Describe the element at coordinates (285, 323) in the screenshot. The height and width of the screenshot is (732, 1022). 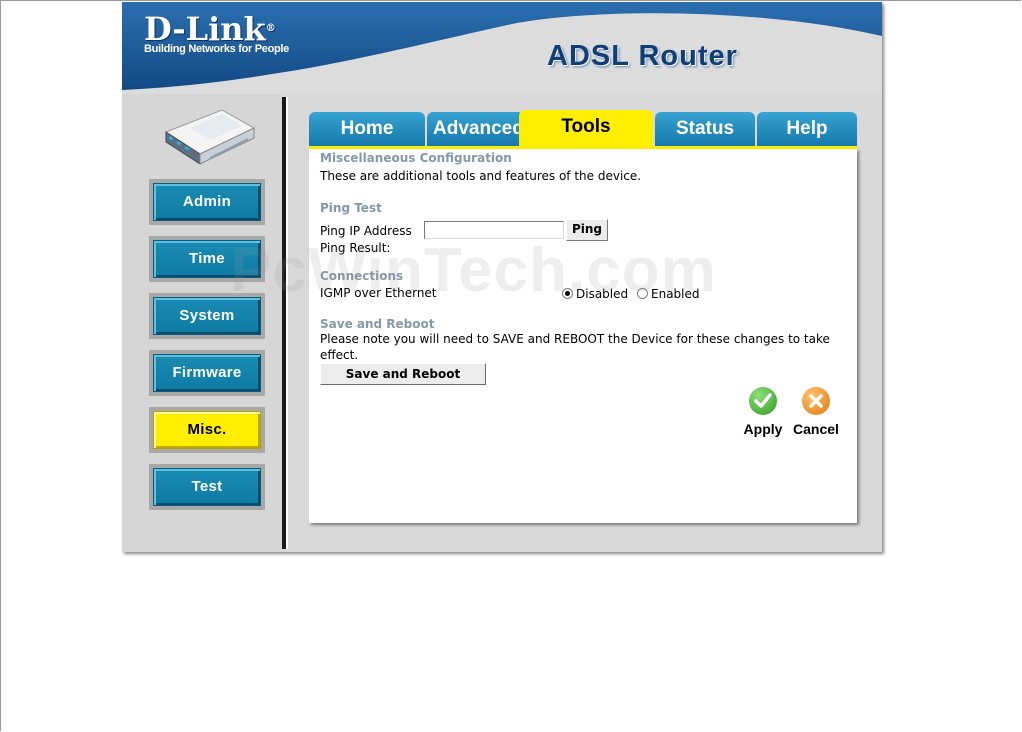
I see `sidebar-divider` at that location.